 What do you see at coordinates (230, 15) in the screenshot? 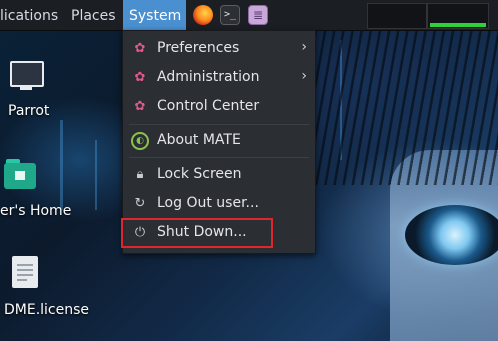
I see `terminal-icon: >_` at bounding box center [230, 15].